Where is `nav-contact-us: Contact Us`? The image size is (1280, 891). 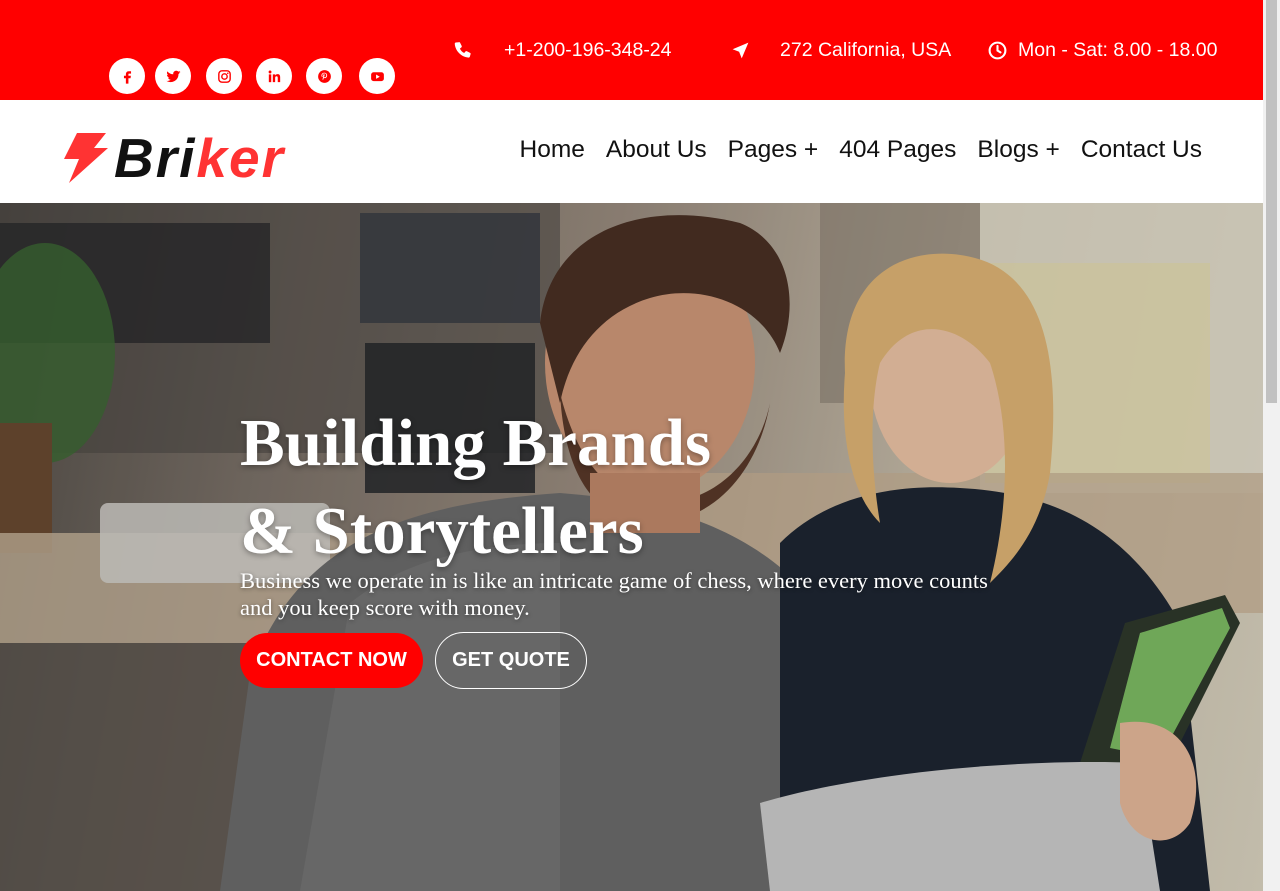 nav-contact-us: Contact Us is located at coordinates (1141, 150).